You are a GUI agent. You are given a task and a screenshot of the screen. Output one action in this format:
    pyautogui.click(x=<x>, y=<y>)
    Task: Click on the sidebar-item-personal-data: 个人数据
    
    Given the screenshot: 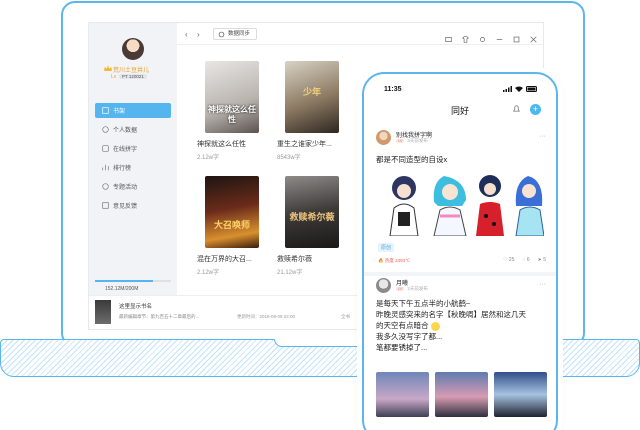 What is the action you would take?
    pyautogui.click(x=133, y=129)
    